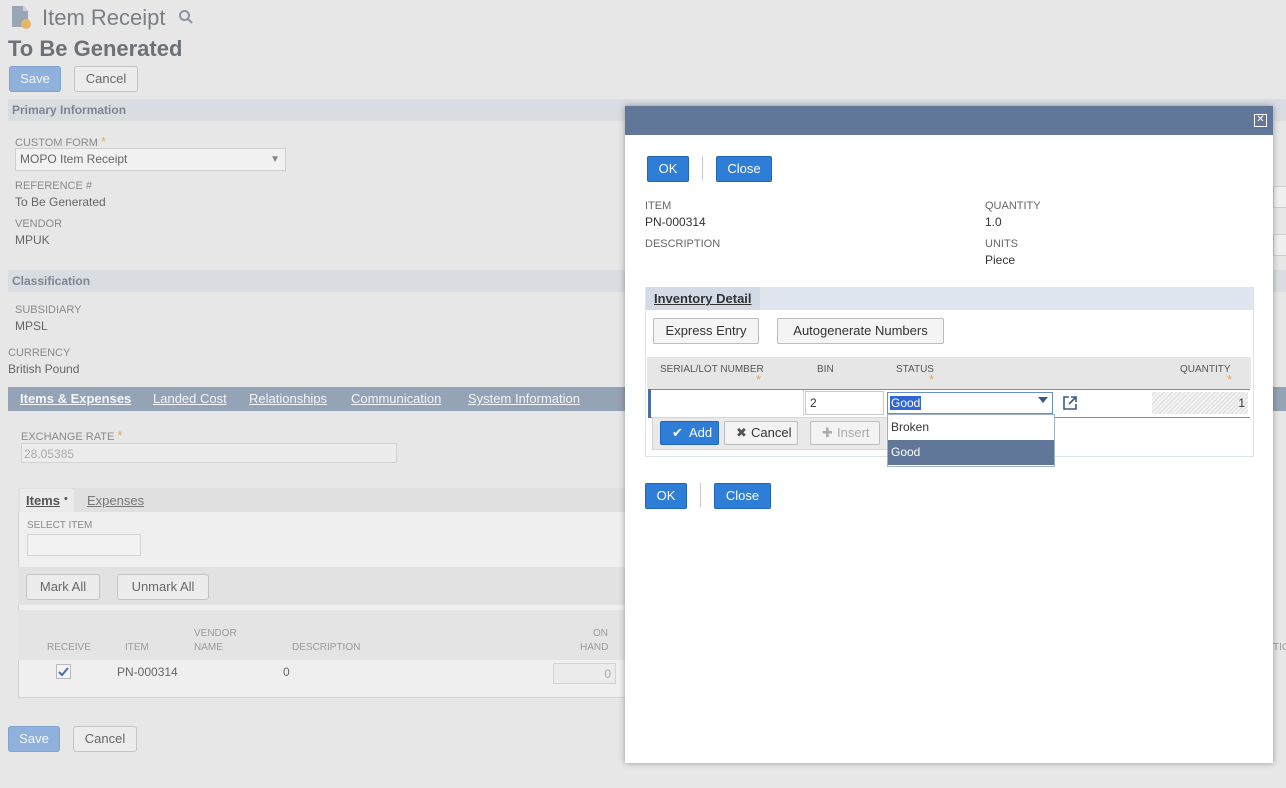  Describe the element at coordinates (39, 224) in the screenshot. I see `vendor-label: VENDOR` at that location.